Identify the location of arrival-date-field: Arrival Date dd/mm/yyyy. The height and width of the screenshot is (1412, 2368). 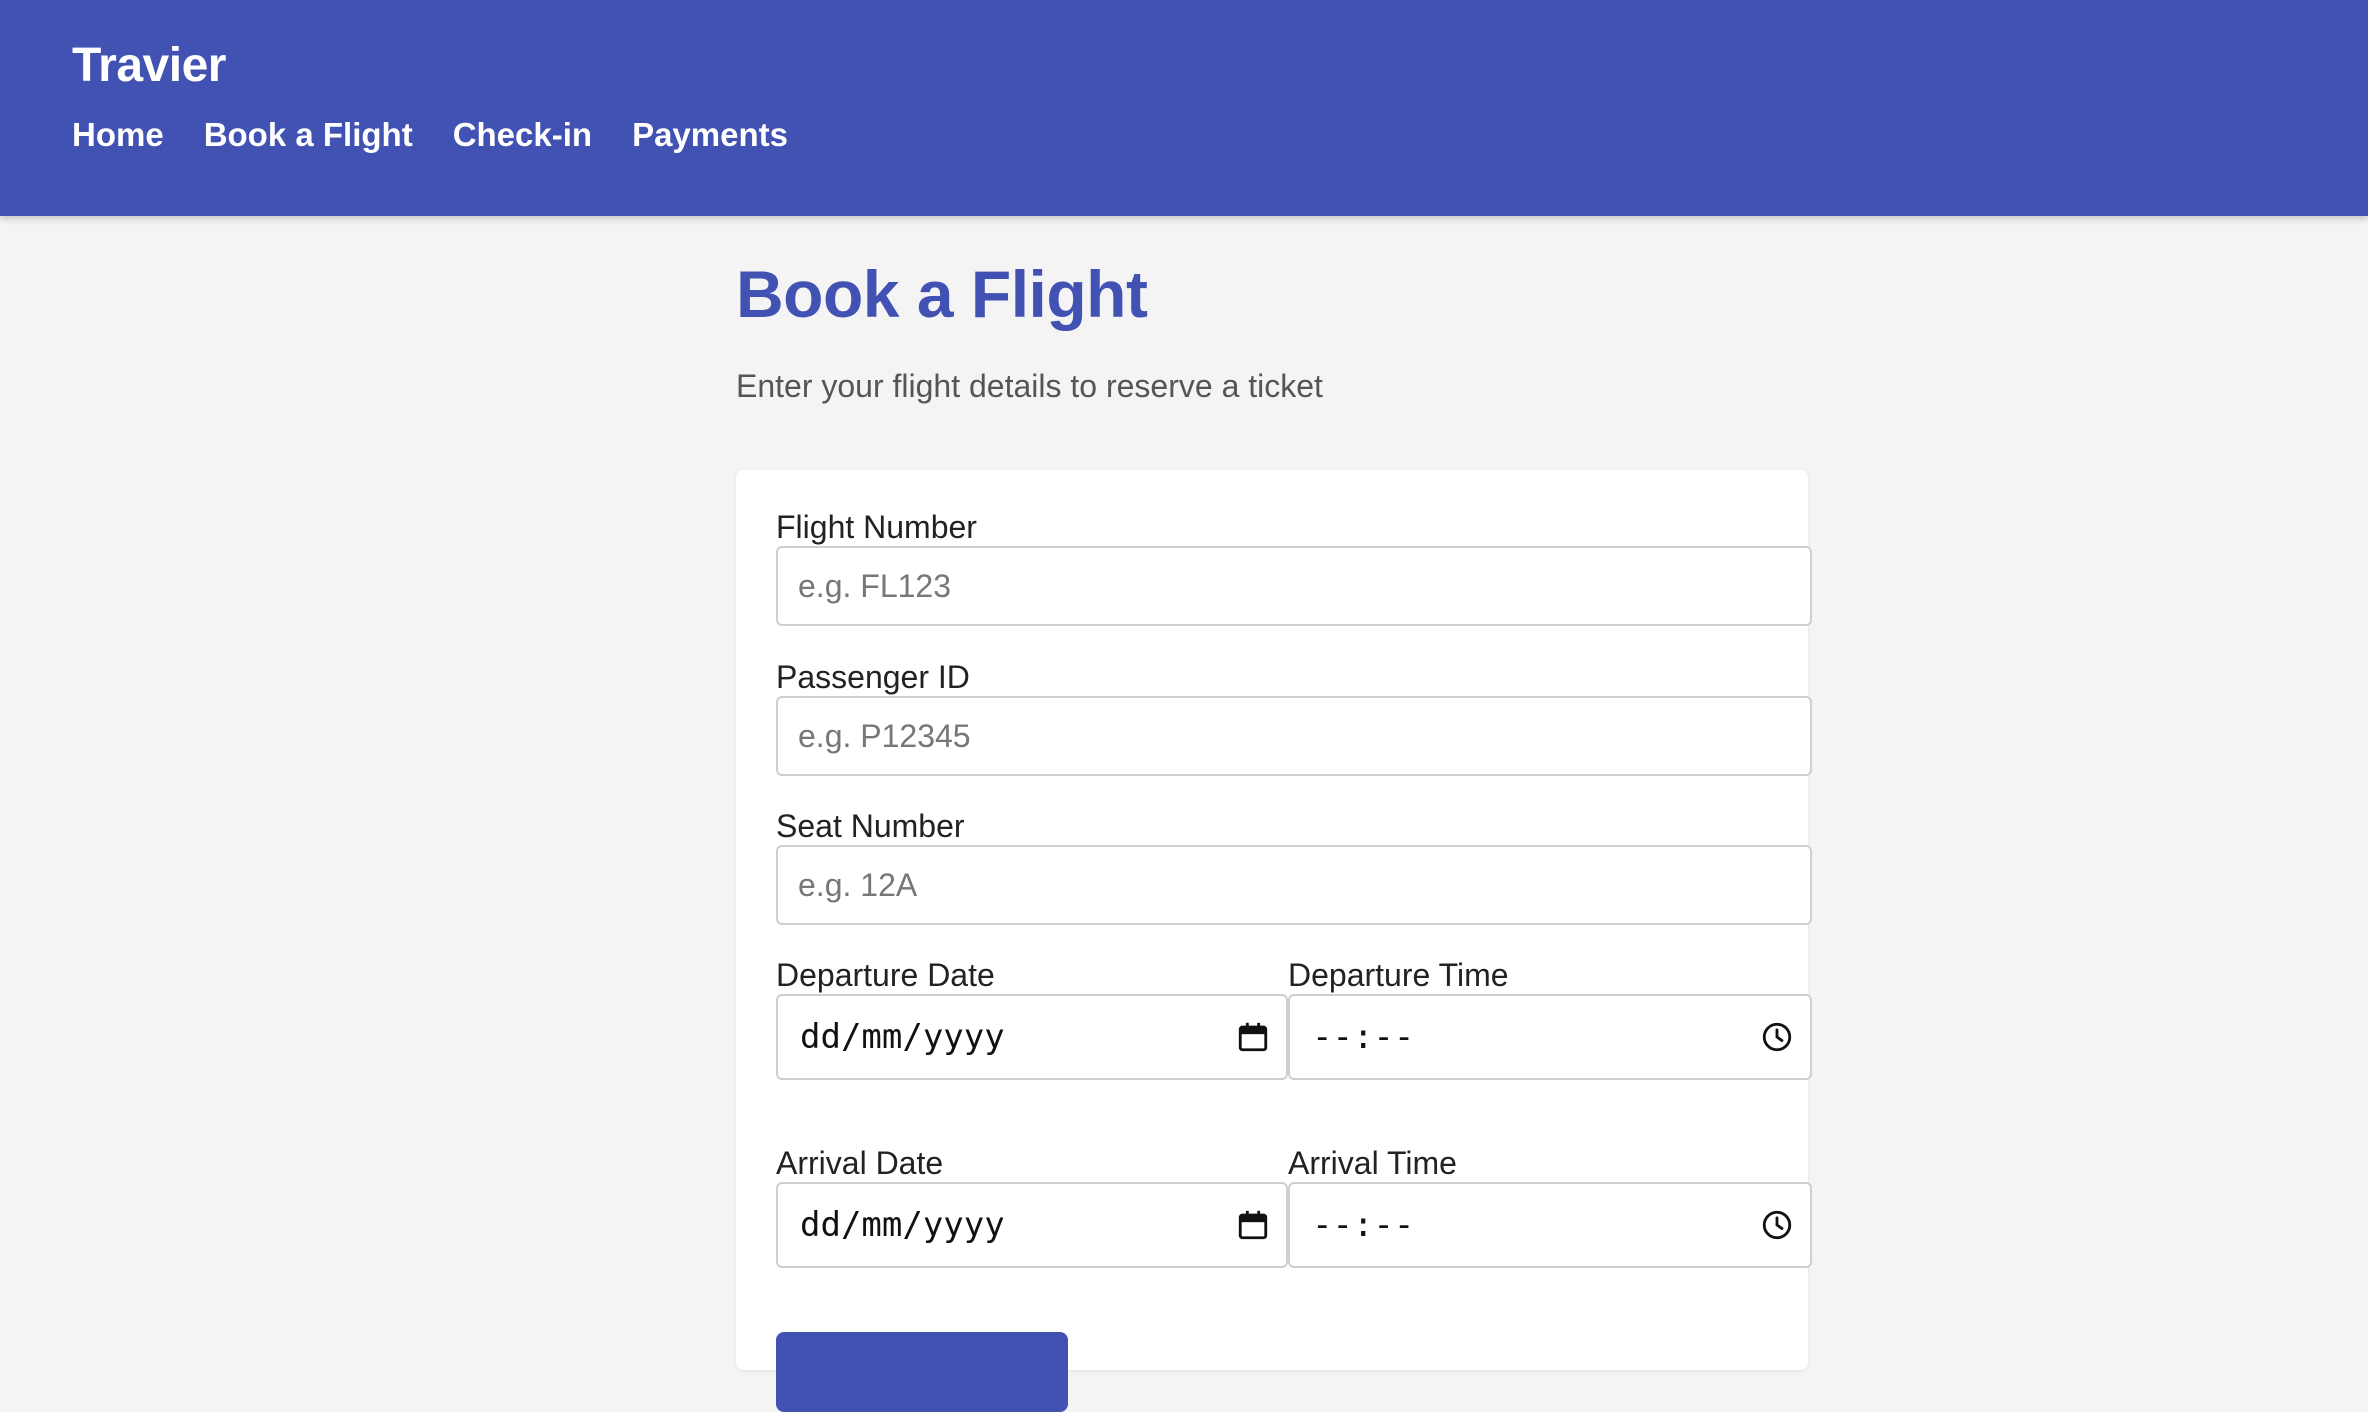
(1032, 1206).